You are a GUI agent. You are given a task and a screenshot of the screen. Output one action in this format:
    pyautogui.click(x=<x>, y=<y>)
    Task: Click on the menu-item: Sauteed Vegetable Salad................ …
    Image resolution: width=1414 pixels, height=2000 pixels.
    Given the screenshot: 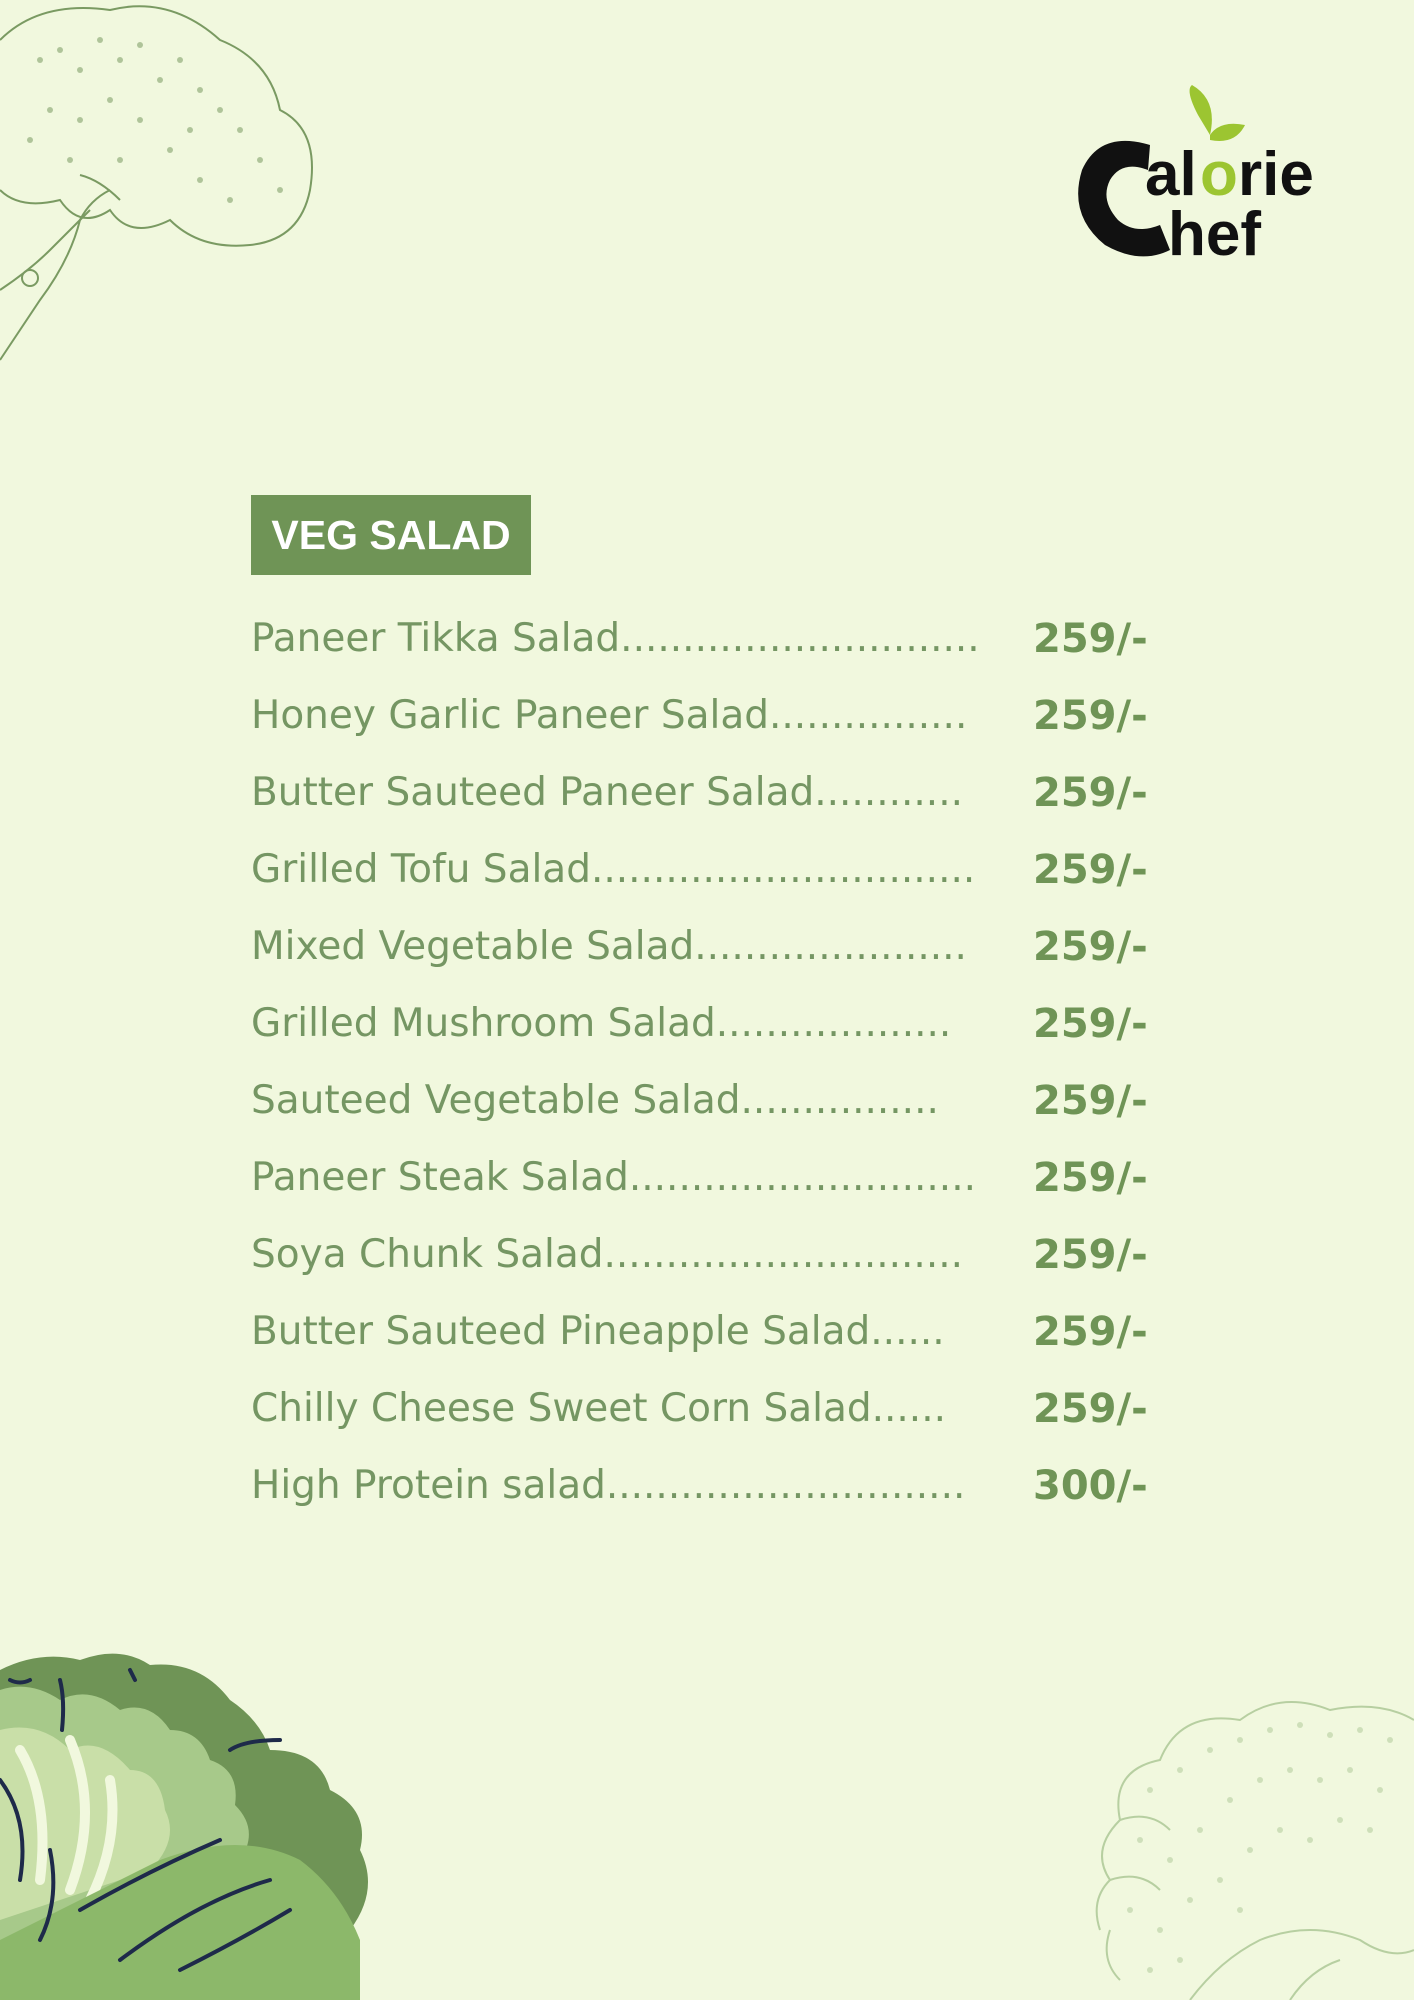 What is the action you would take?
    pyautogui.click(x=716, y=1100)
    